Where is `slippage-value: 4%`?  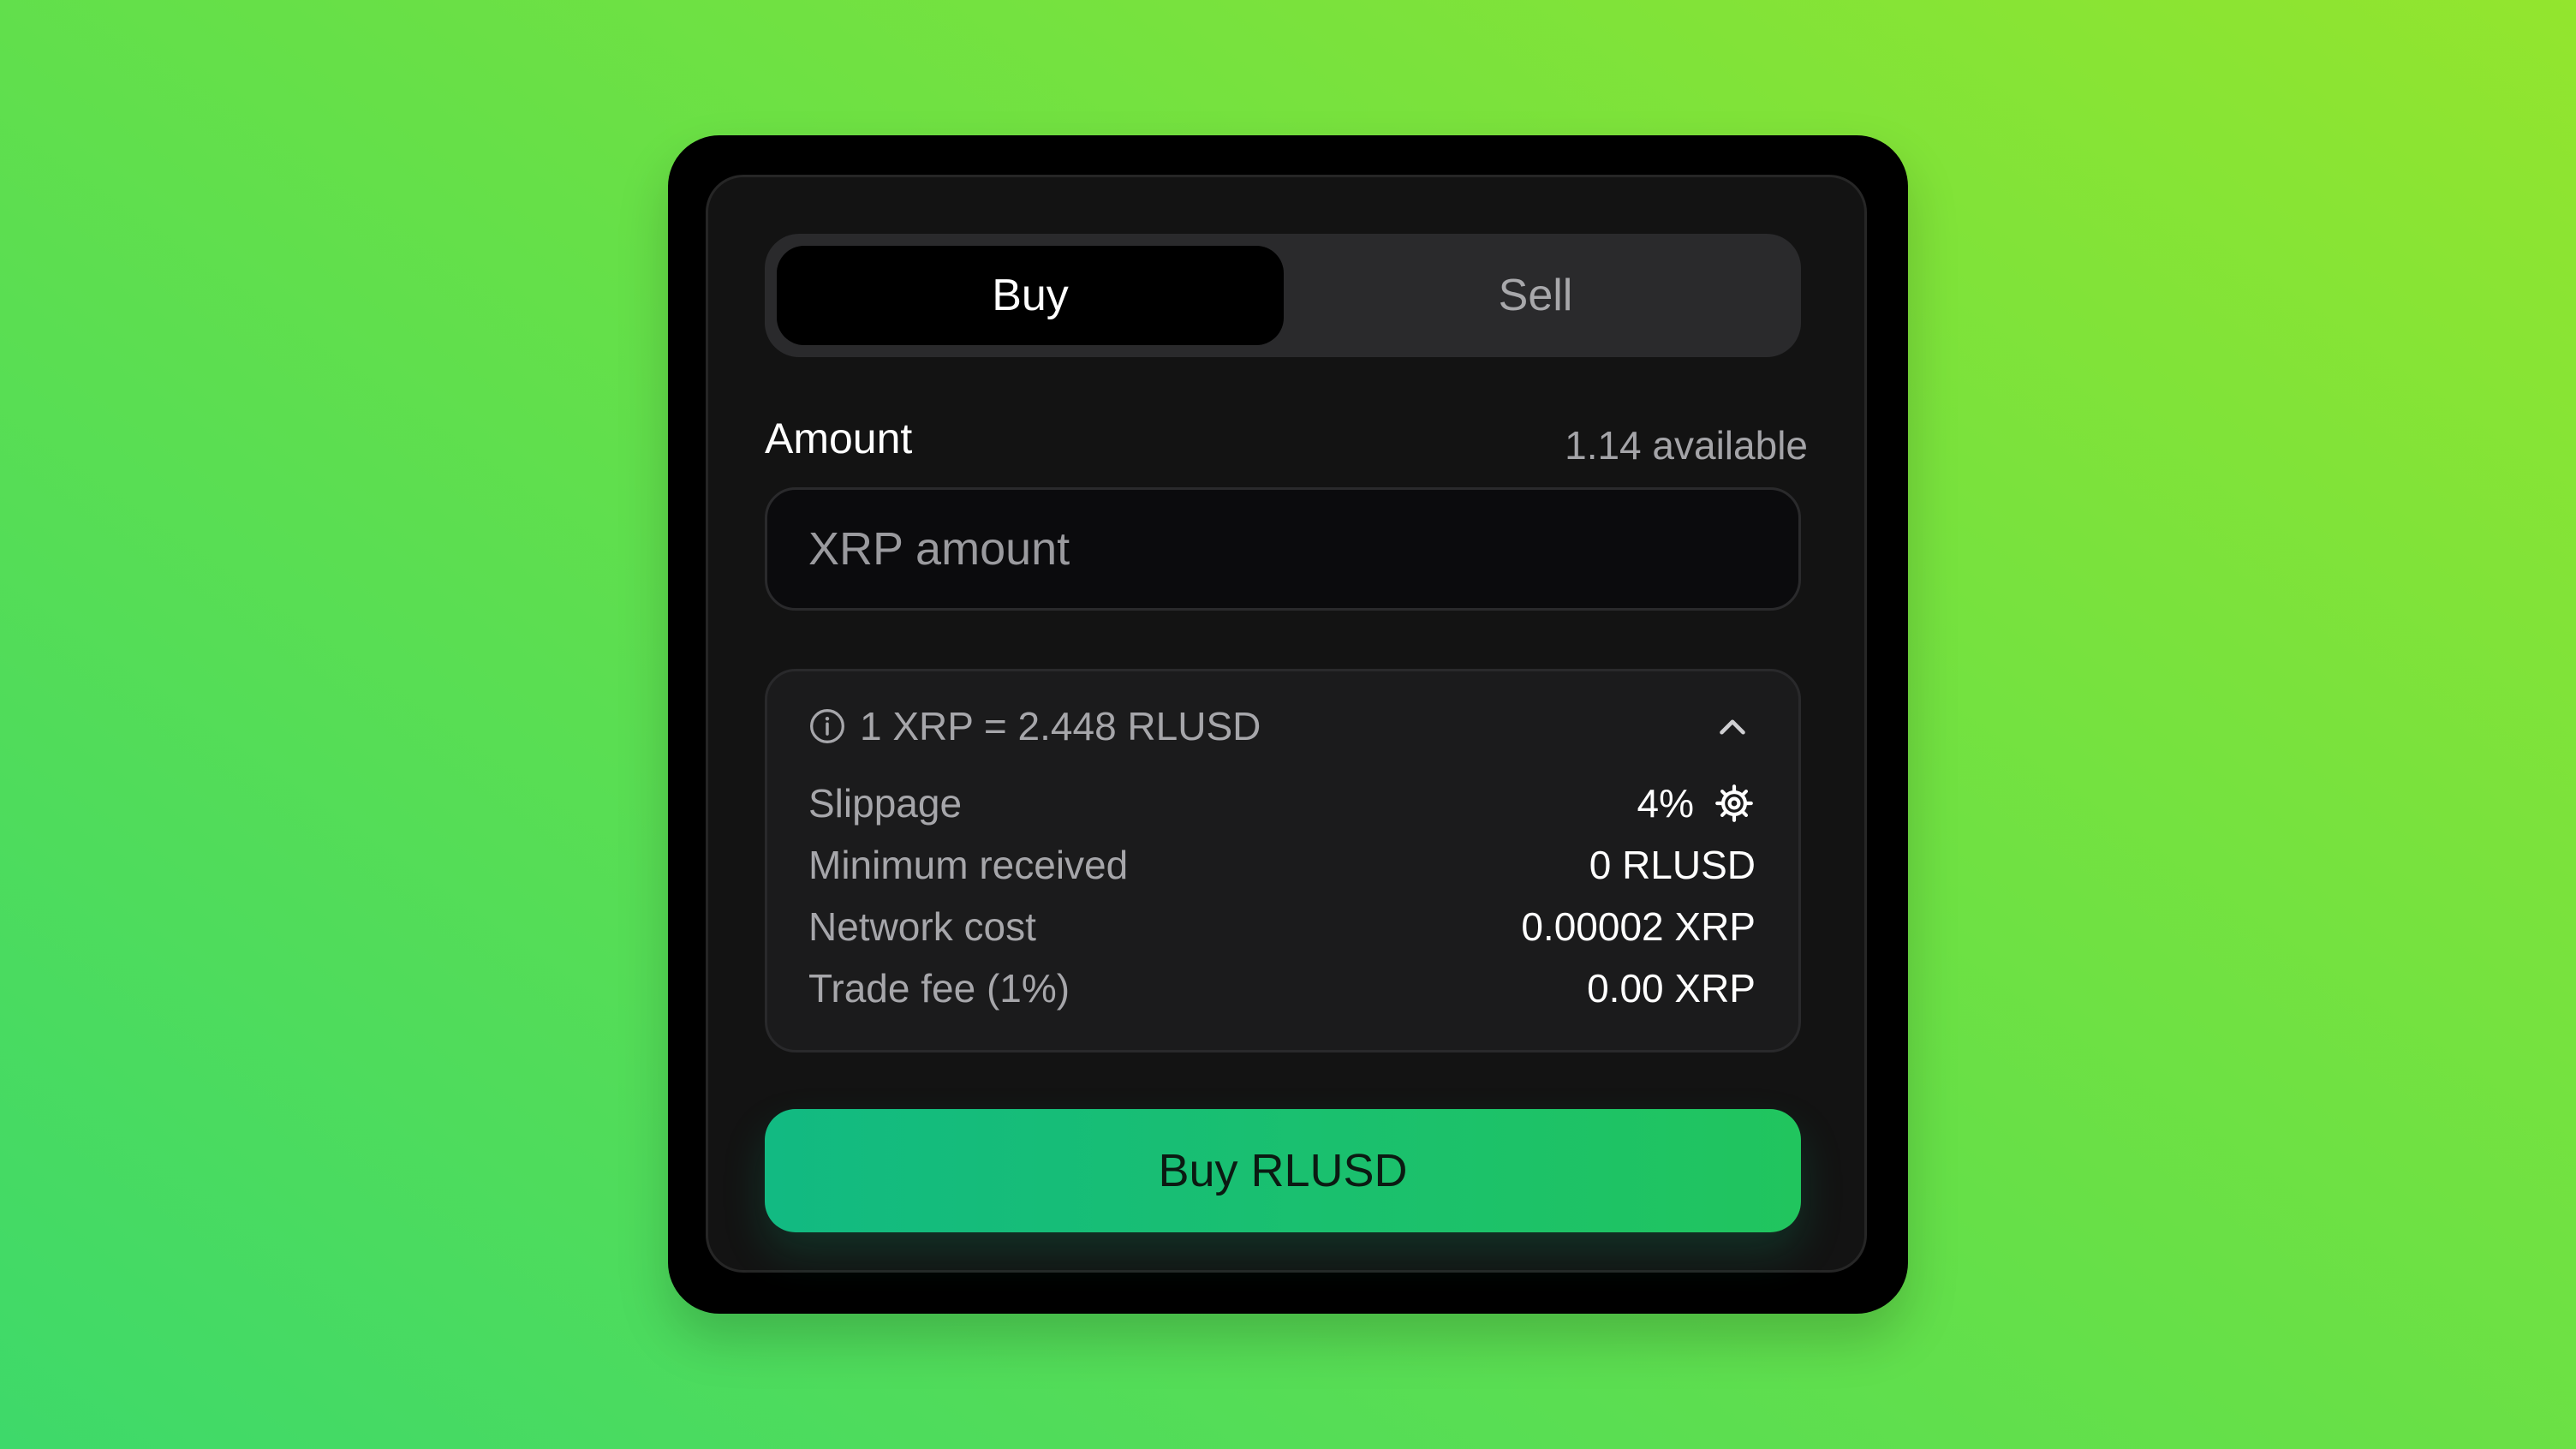 slippage-value: 4% is located at coordinates (1665, 803).